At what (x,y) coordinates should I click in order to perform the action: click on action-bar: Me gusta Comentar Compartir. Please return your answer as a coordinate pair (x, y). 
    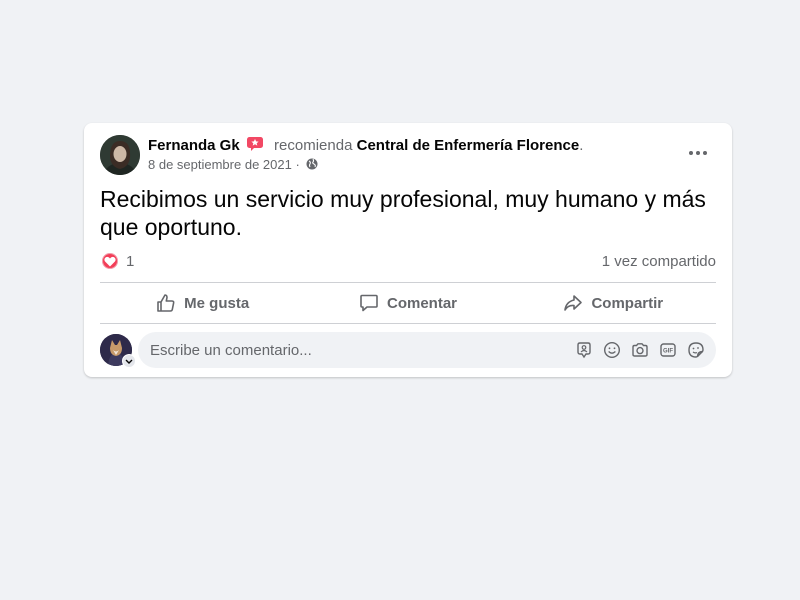
    Looking at the image, I should click on (408, 303).